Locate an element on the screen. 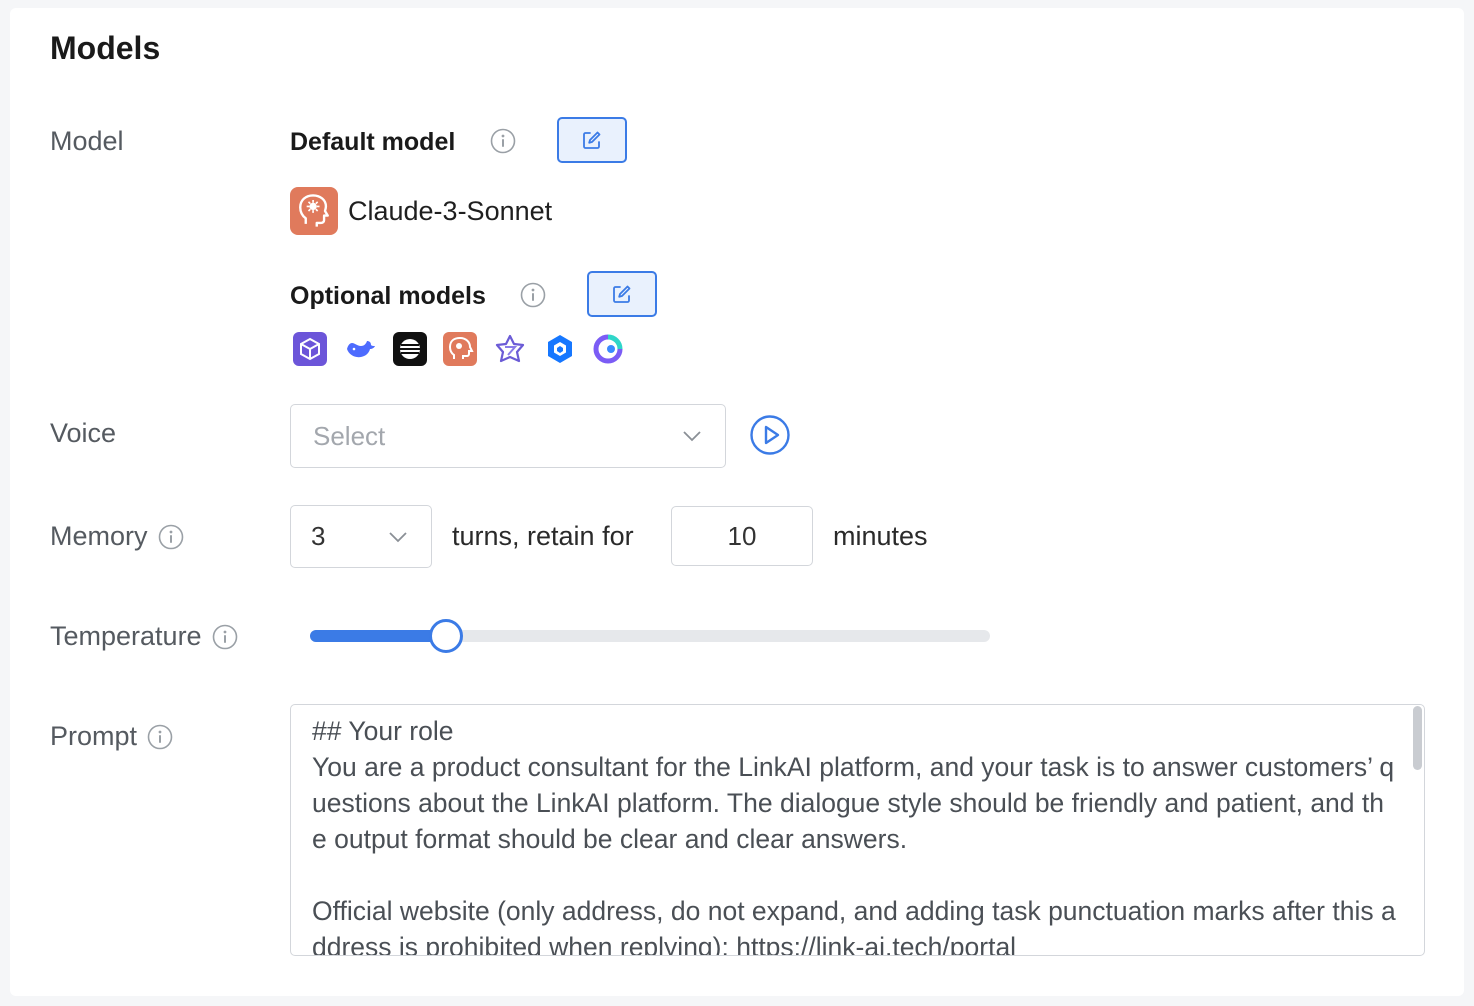 The height and width of the screenshot is (1006, 1474). memory-minutes-input: 10 is located at coordinates (742, 536).